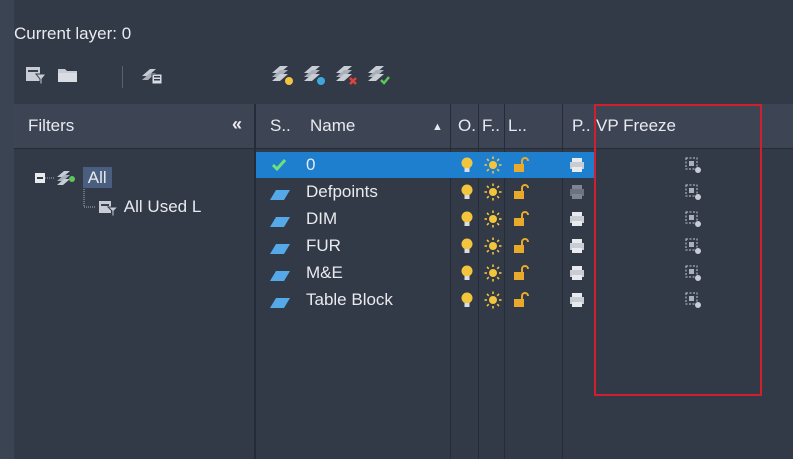 The image size is (793, 459). I want to click on layer-name: 0, so click(310, 165).